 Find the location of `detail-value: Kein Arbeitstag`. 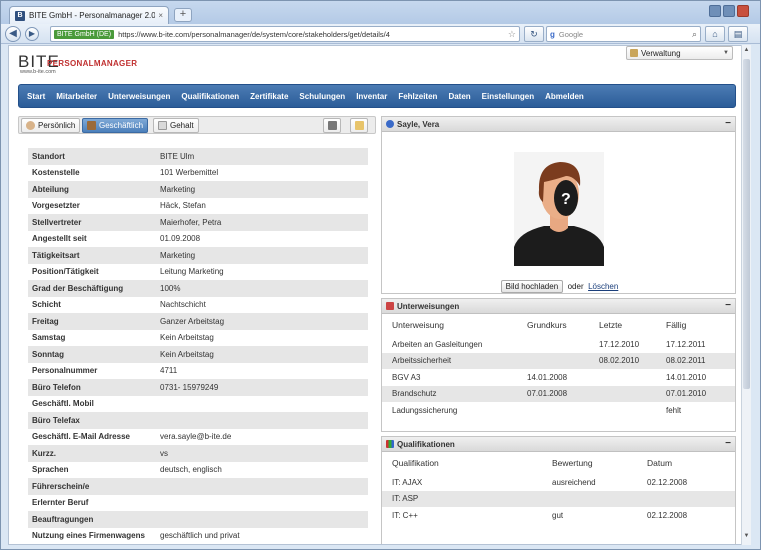

detail-value: Kein Arbeitstag is located at coordinates (187, 354).